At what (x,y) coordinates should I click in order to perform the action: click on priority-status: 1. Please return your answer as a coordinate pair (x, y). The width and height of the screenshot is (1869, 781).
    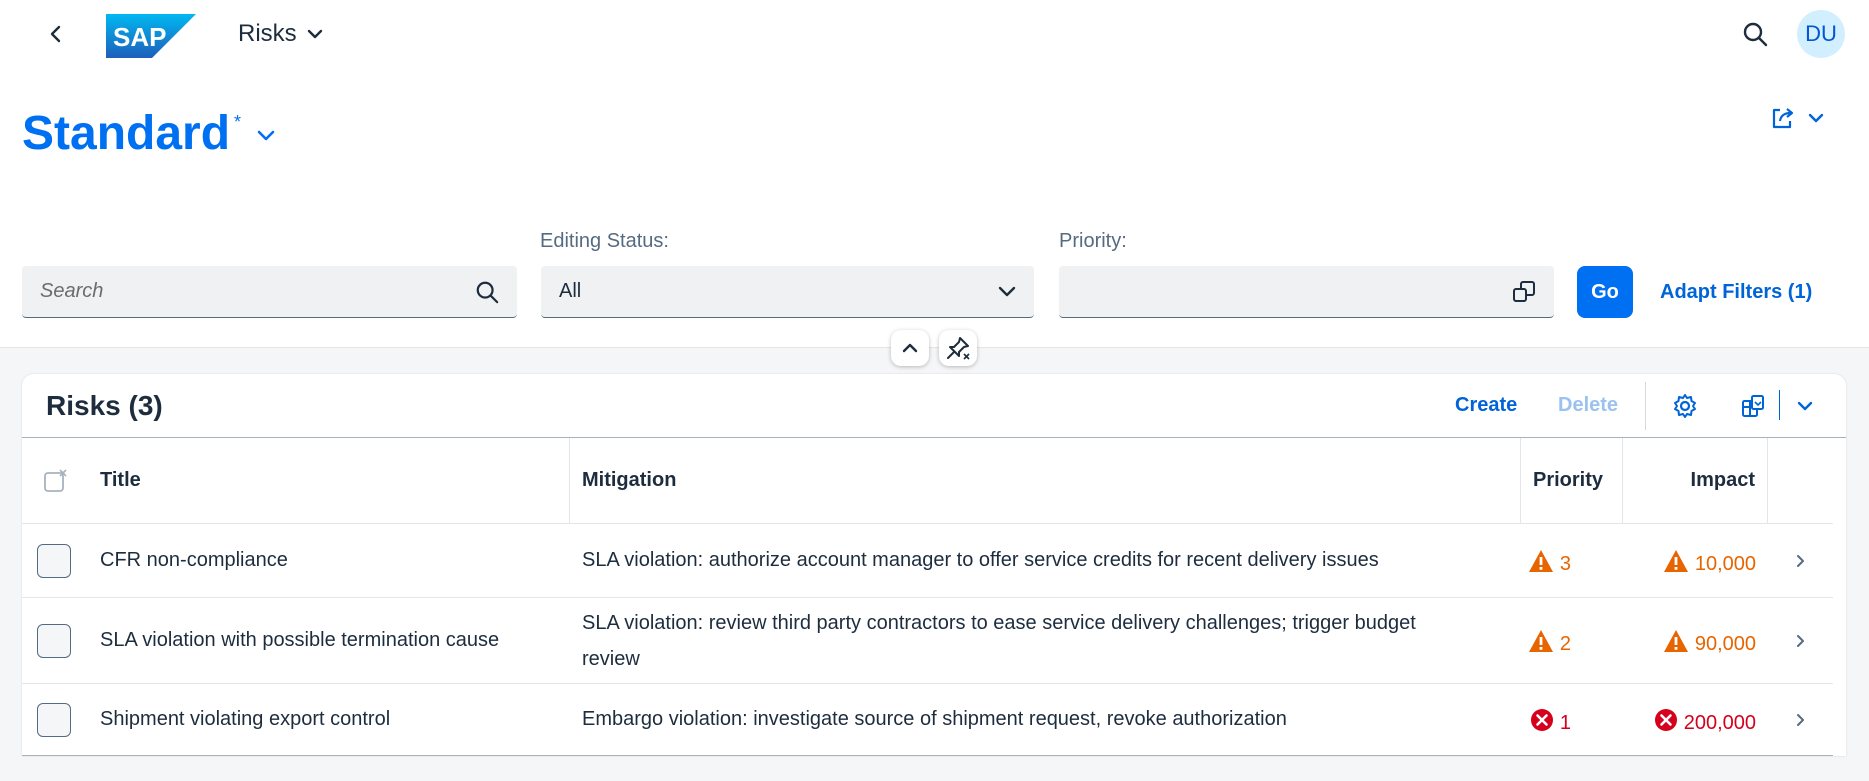
    Looking at the image, I should click on (1546, 719).